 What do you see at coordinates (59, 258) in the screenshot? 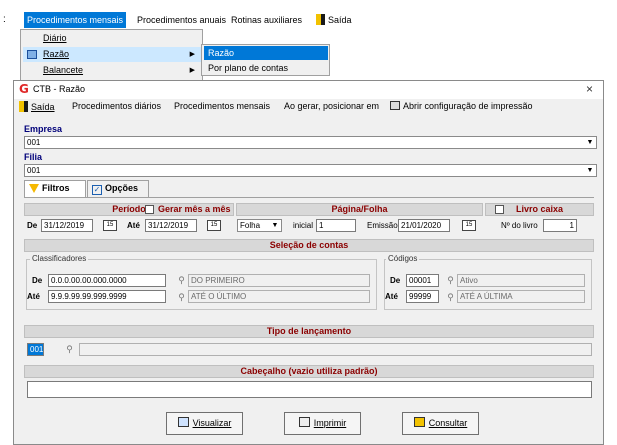
I see `classificadores-legend: Classificadores` at bounding box center [59, 258].